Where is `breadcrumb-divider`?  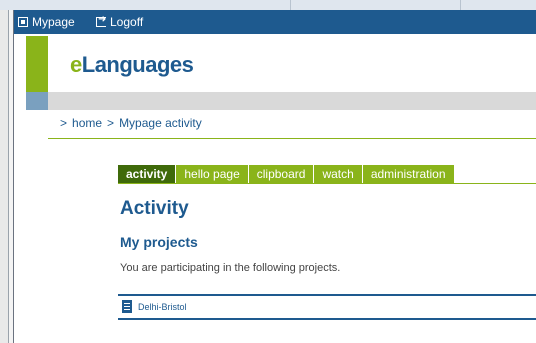 breadcrumb-divider is located at coordinates (292, 138).